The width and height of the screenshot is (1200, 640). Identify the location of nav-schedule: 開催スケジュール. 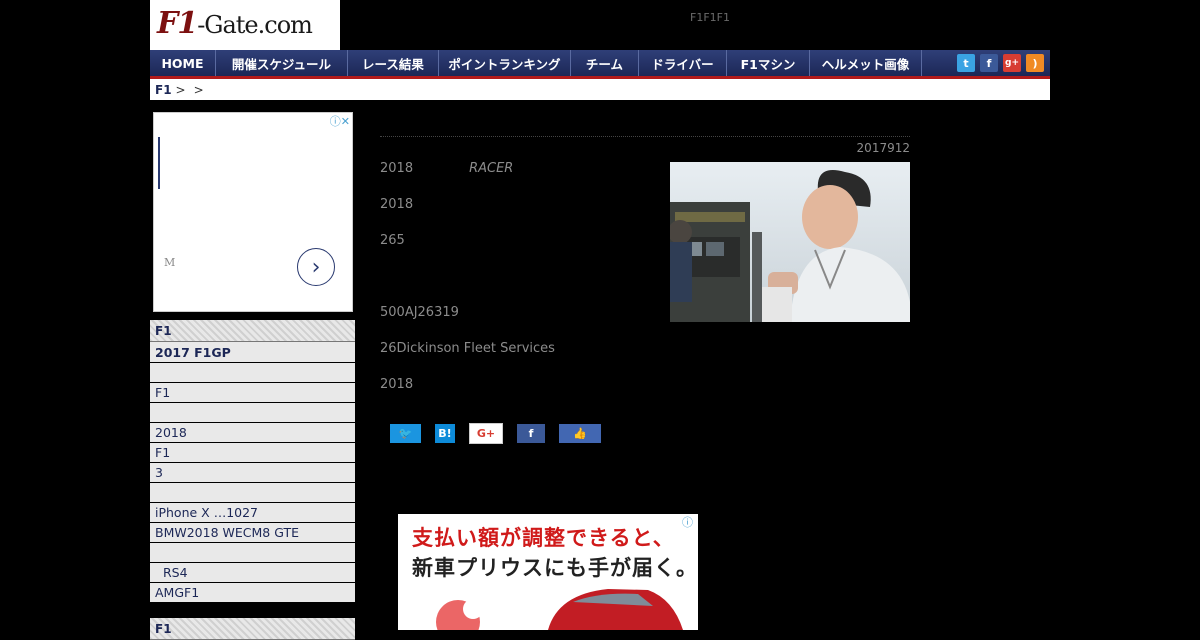
(282, 63).